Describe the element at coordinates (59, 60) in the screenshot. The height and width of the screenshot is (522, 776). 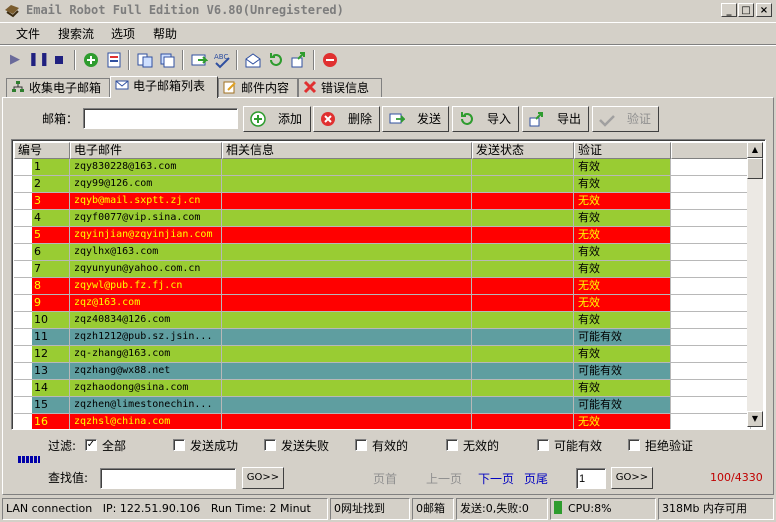
I see `stop-icon` at that location.